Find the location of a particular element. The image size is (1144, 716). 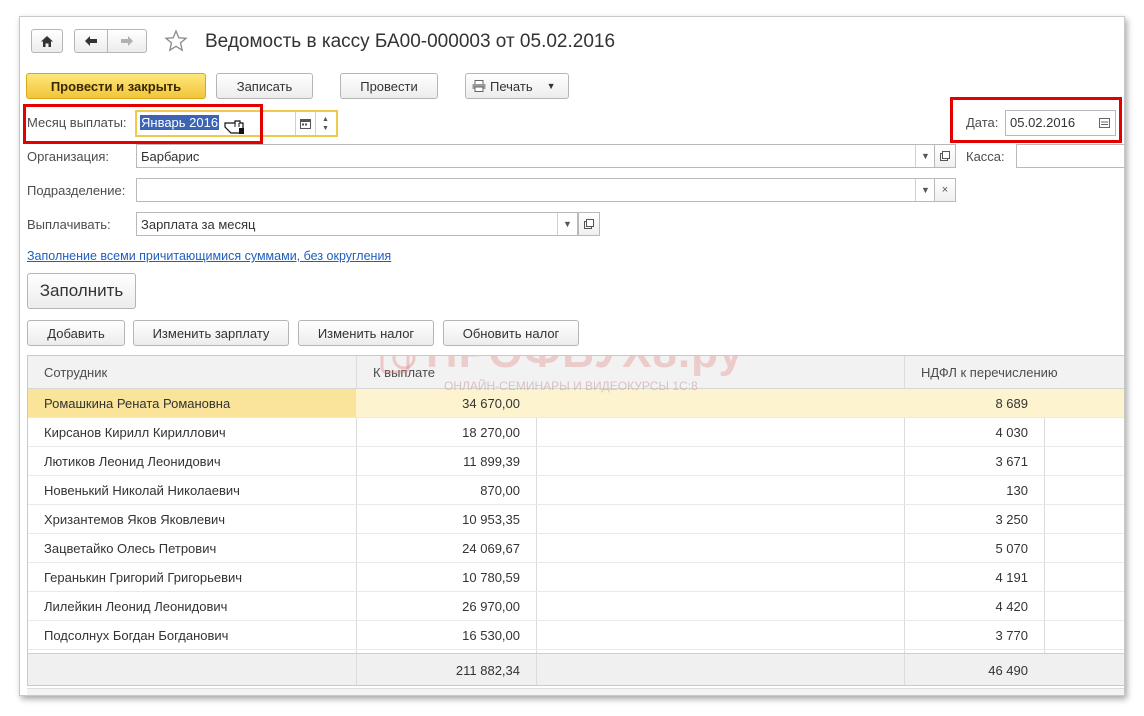

cell-pay: 26 970,00 is located at coordinates (491, 606).